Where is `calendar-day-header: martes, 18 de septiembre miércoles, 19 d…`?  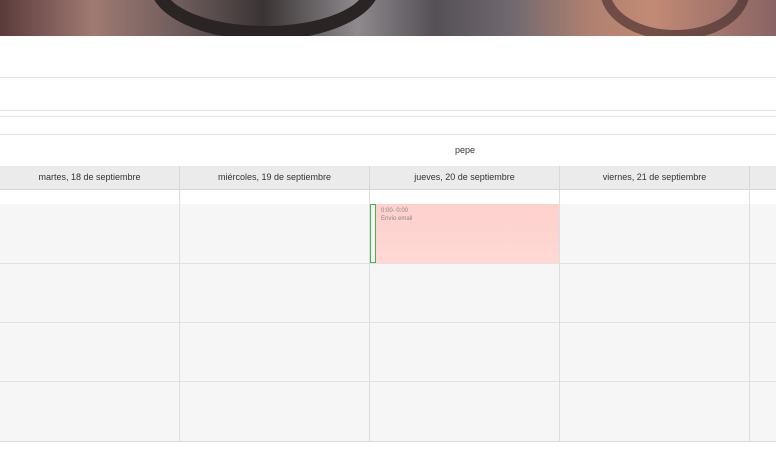
calendar-day-header: martes, 18 de septiembre miércoles, 19 d… is located at coordinates (388, 178).